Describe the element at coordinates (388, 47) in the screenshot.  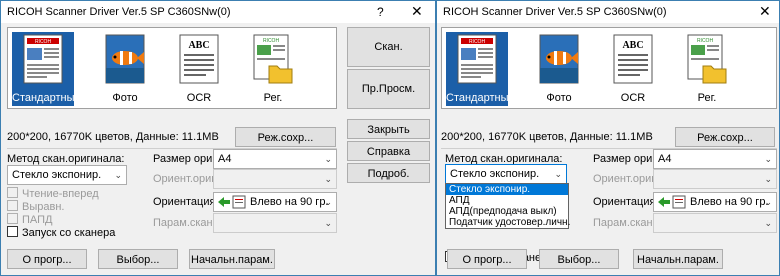
I see `scan-button: Скан.` at that location.